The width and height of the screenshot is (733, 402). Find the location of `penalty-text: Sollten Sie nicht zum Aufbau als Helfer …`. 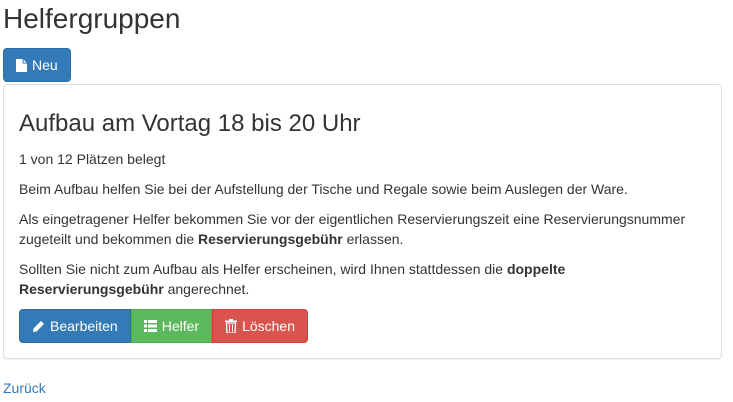

penalty-text: Sollten Sie nicht zum Aufbau als Helfer … is located at coordinates (263, 269).